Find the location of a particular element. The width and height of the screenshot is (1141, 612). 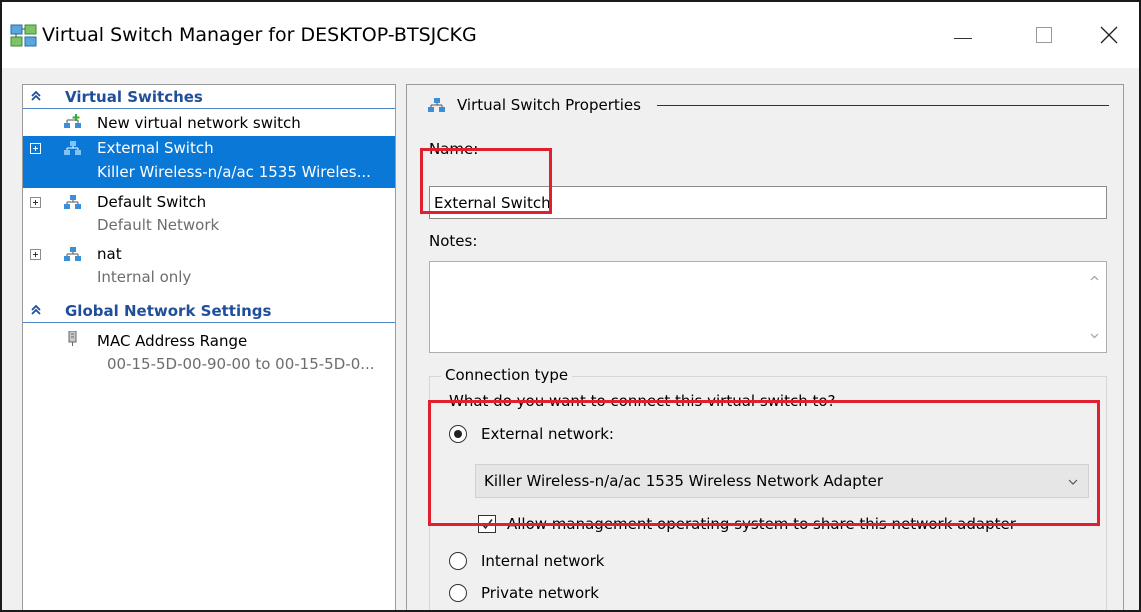

internal-network-radio is located at coordinates (458, 561).